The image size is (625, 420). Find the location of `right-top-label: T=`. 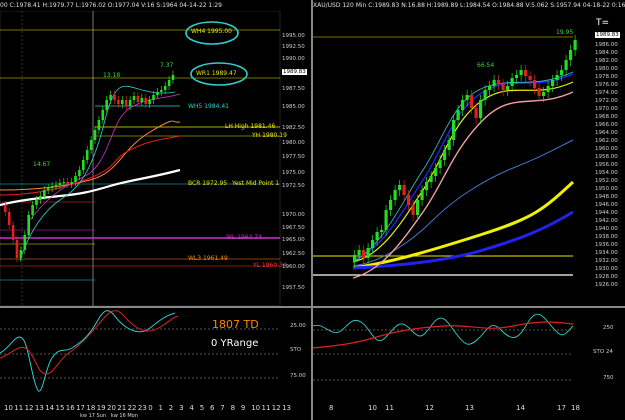

right-top-label: T= is located at coordinates (603, 23).